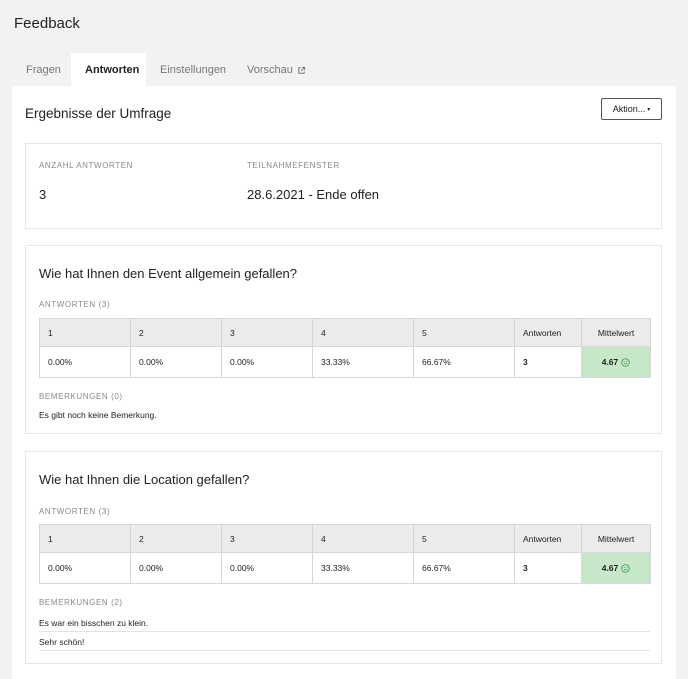 The width and height of the screenshot is (688, 679). I want to click on tab-einstellungen: Einstellungen, so click(189, 70).